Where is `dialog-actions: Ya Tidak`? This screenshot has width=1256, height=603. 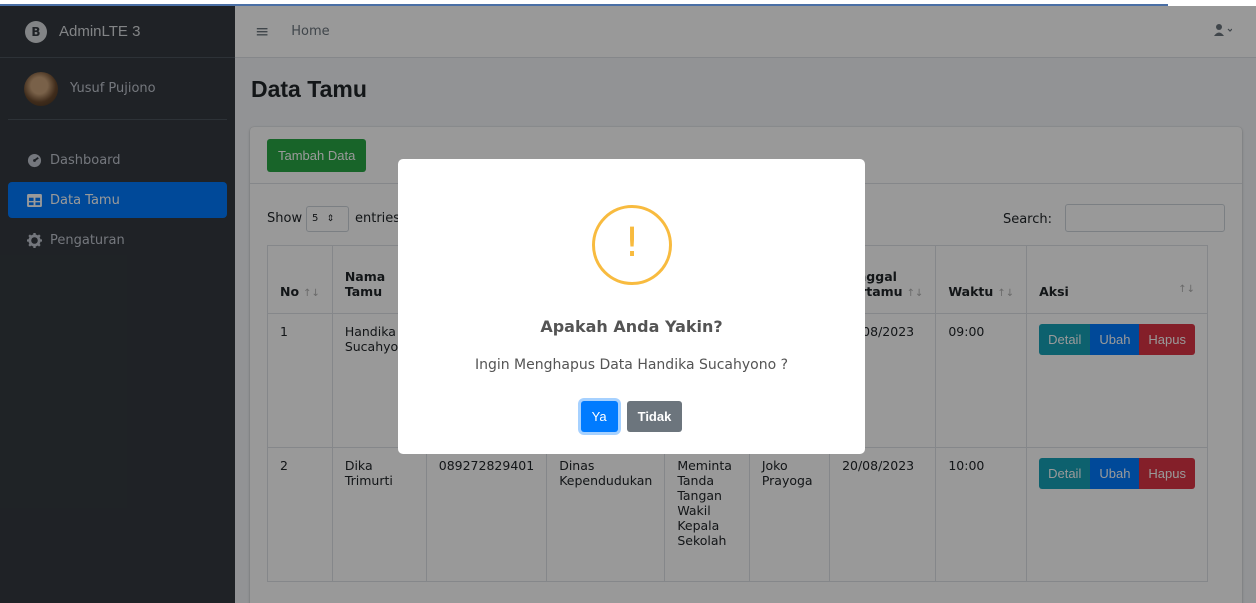 dialog-actions: Ya Tidak is located at coordinates (631, 416).